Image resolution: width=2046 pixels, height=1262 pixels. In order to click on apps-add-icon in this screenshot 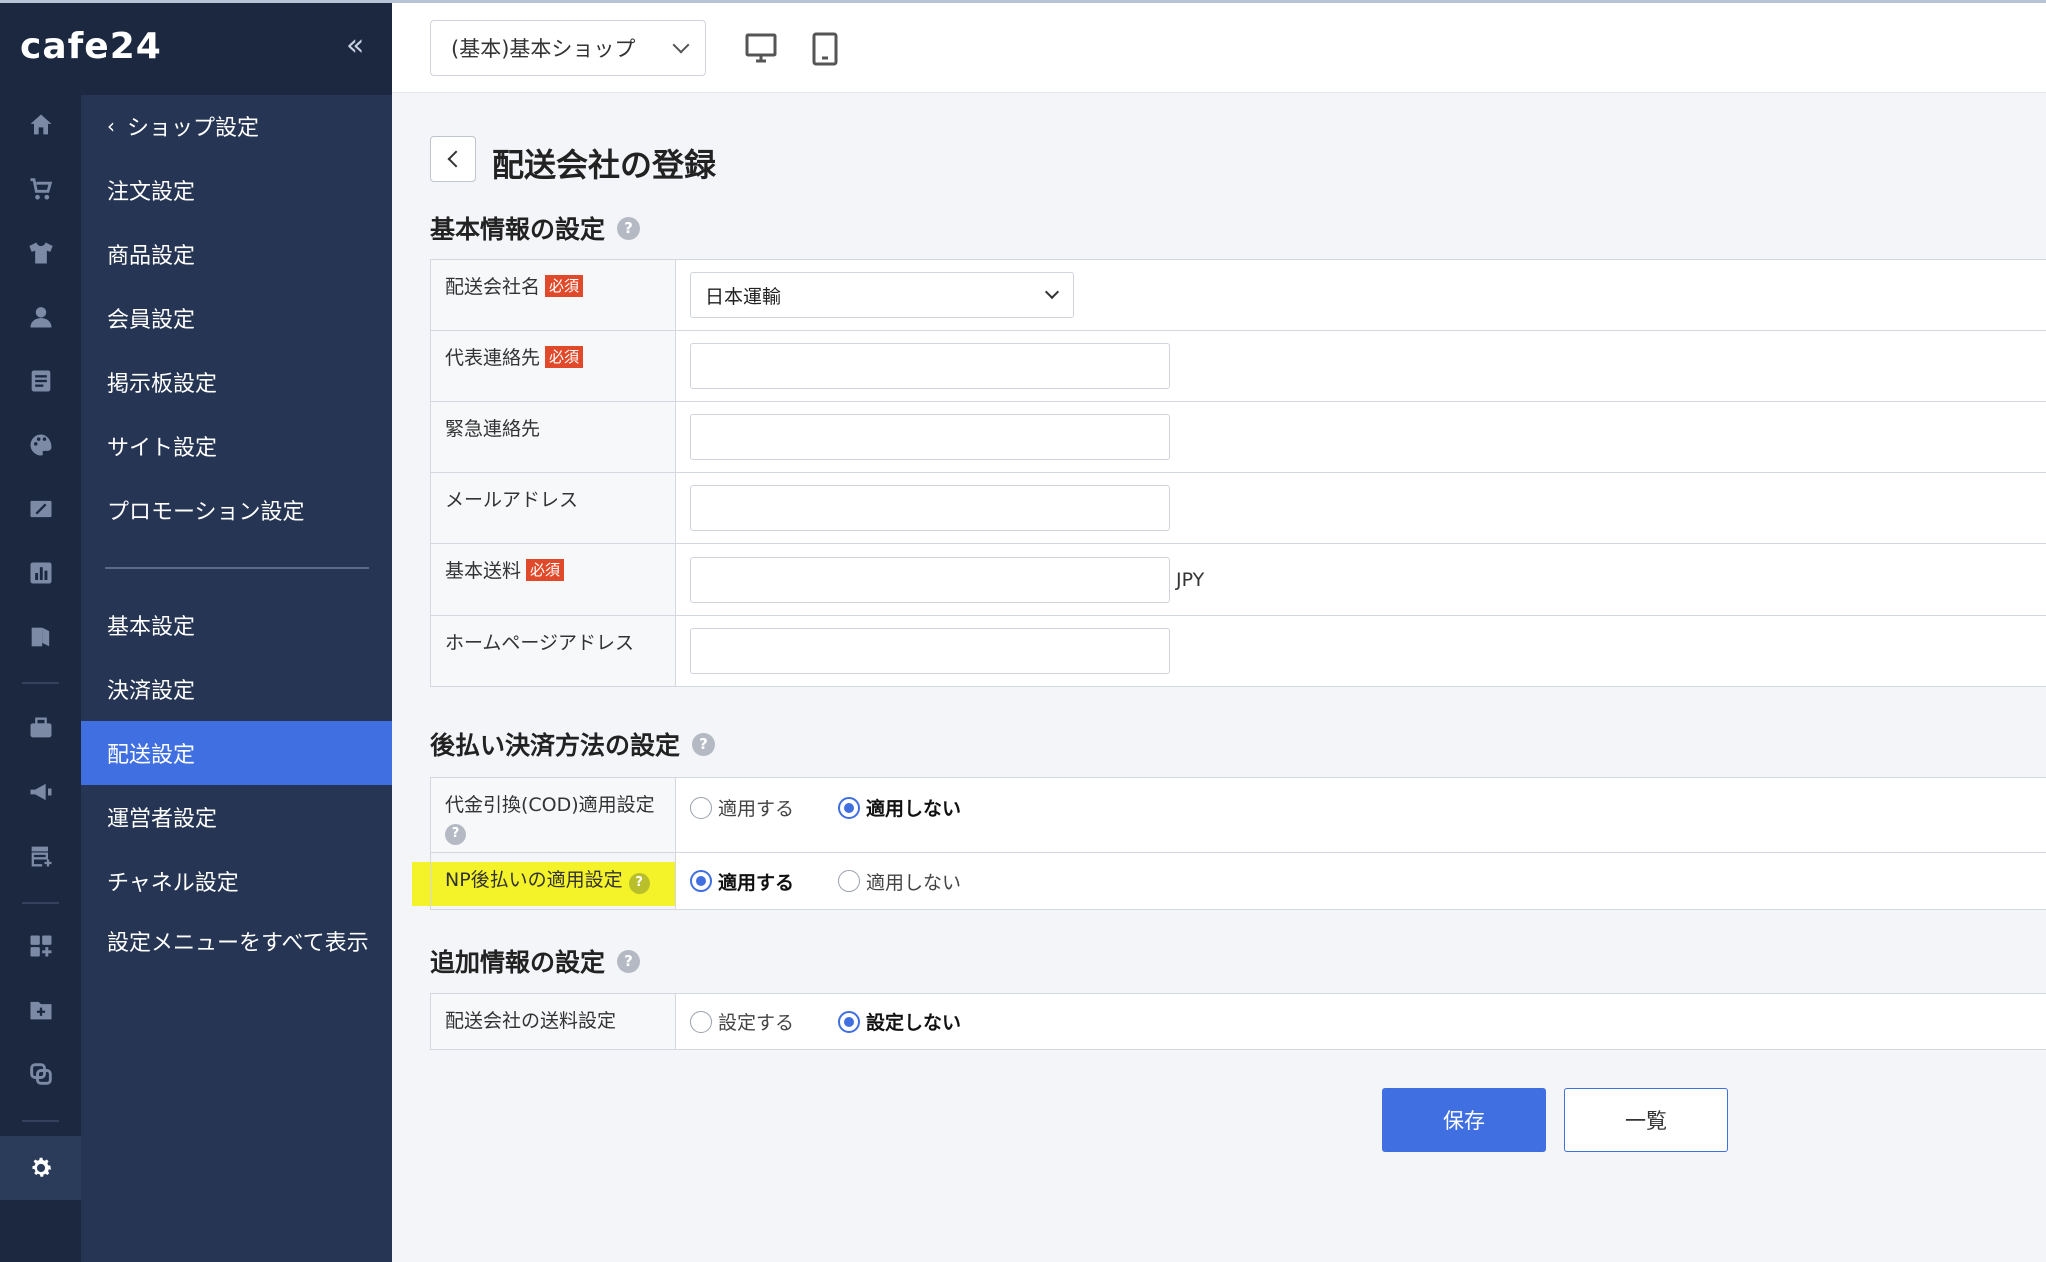, I will do `click(40, 946)`.